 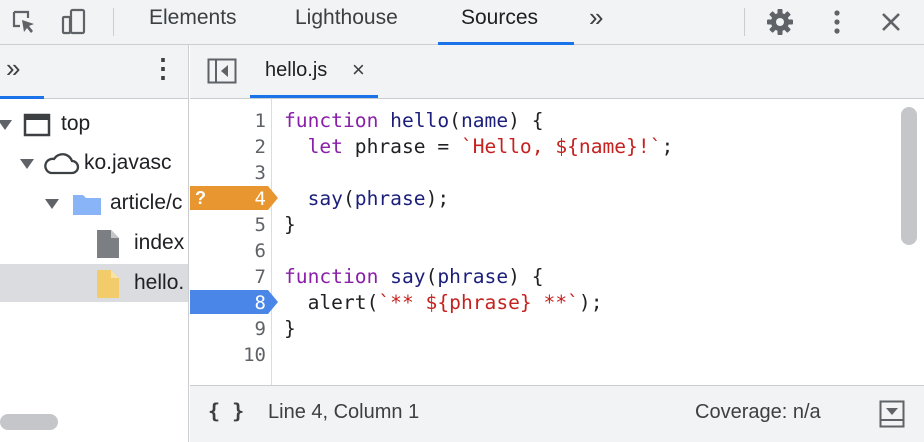 I want to click on navigator-menu-button: ⋮, so click(x=163, y=68).